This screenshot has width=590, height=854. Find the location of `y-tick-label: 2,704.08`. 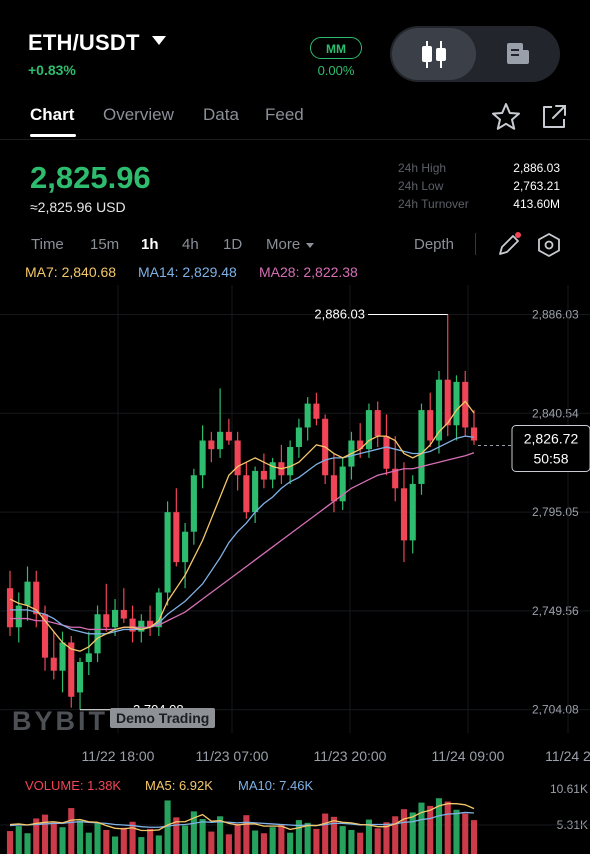

y-tick-label: 2,704.08 is located at coordinates (555, 710).